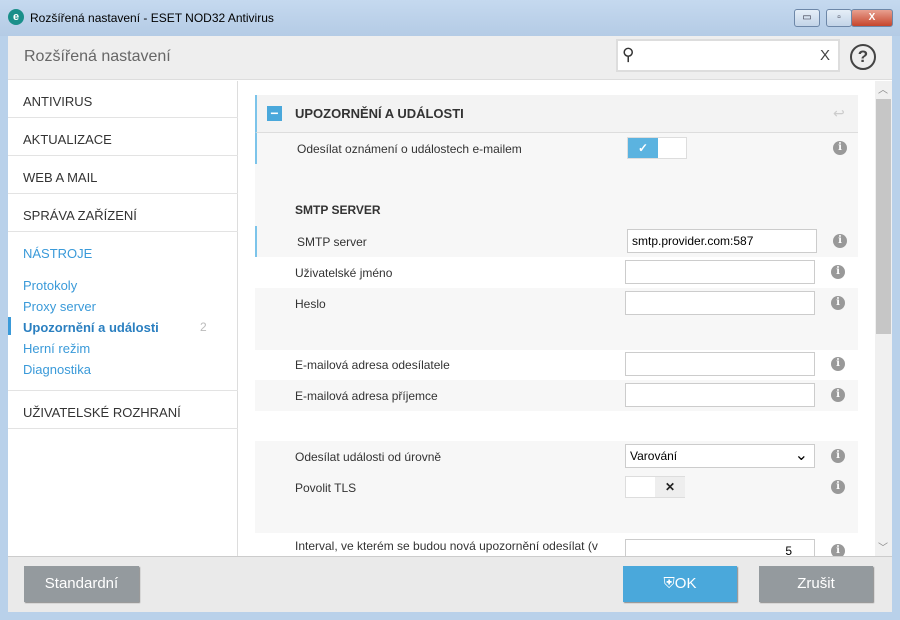 The image size is (900, 620). Describe the element at coordinates (556, 364) in the screenshot. I see `setting-row-sender: E-mailová adresa odesílatele i` at that location.